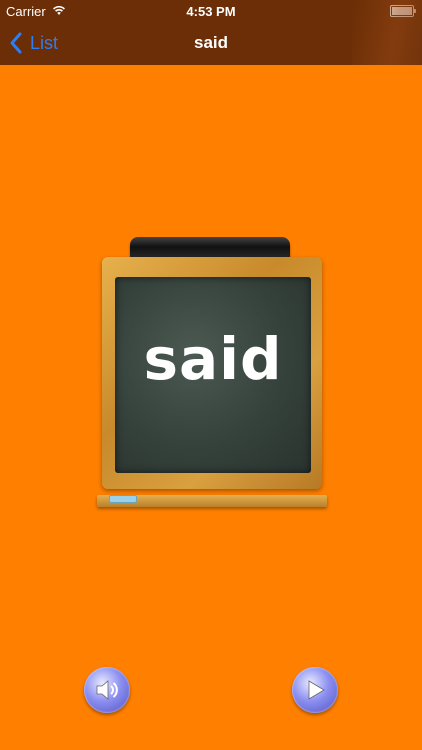  Describe the element at coordinates (16, 43) in the screenshot. I see `chevron-left-icon` at that location.